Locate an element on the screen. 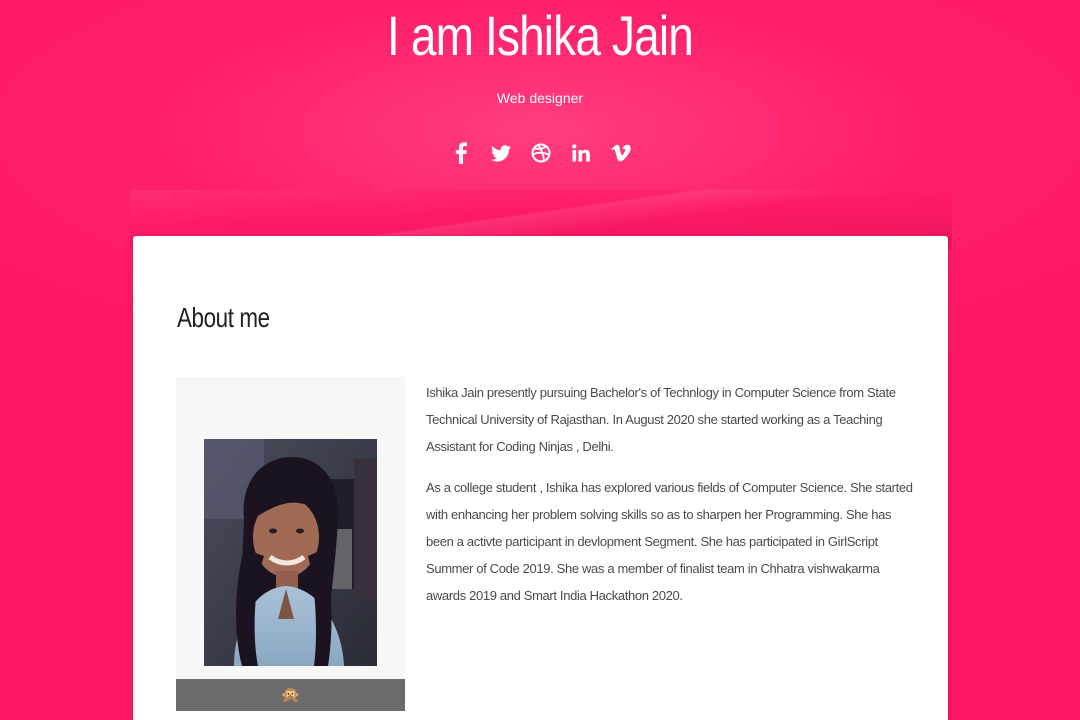  monkey-emoji-icon: 🙊 is located at coordinates (290, 695).